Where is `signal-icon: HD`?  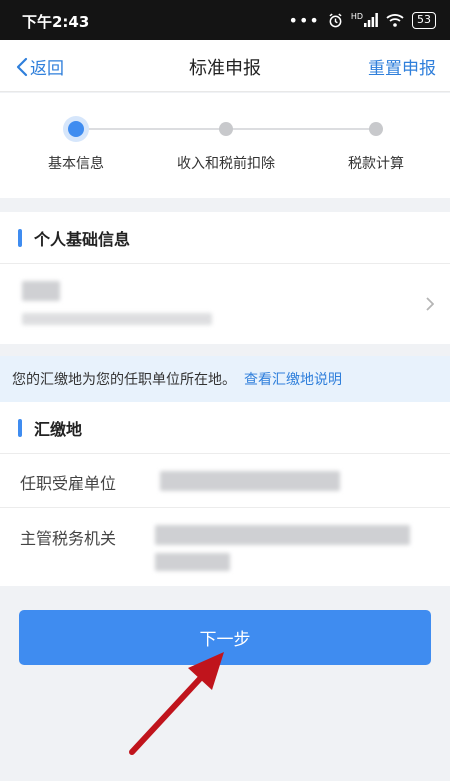
signal-icon: HD is located at coordinates (364, 20).